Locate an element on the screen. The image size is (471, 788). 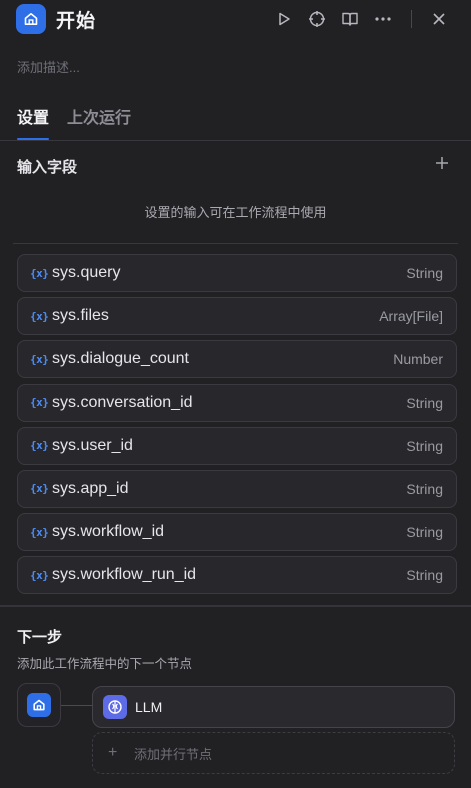
node-title: 开始 is located at coordinates (76, 19).